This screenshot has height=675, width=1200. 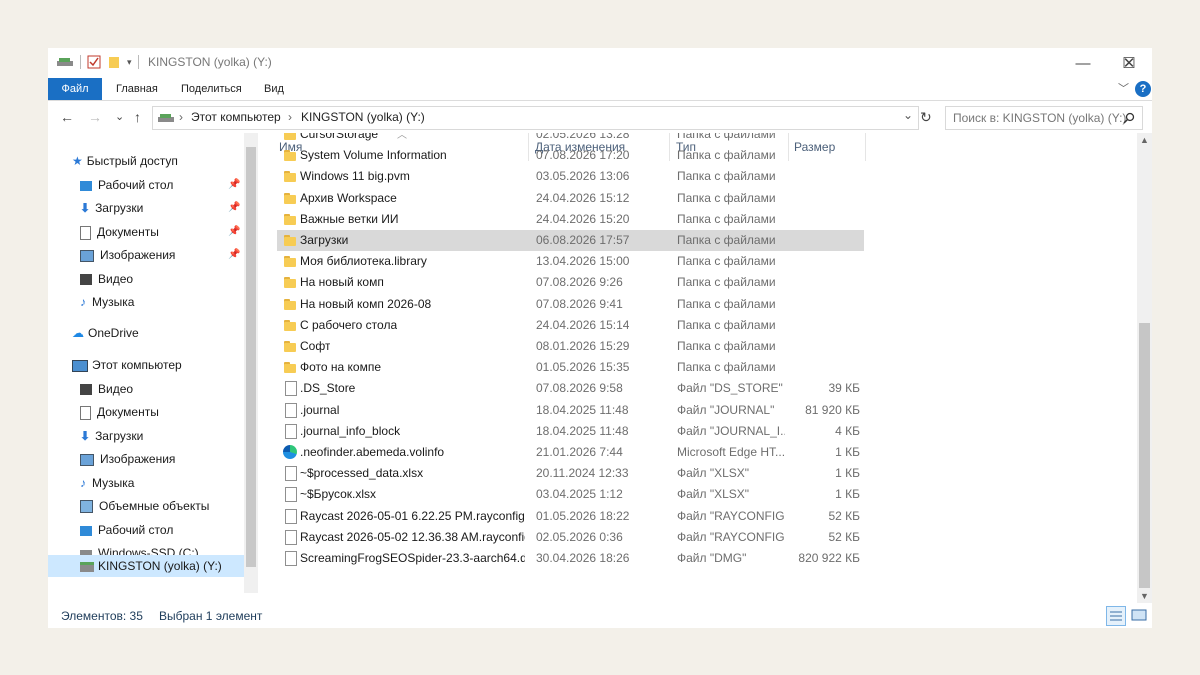 I want to click on sidebar-scrollbar, so click(x=251, y=363).